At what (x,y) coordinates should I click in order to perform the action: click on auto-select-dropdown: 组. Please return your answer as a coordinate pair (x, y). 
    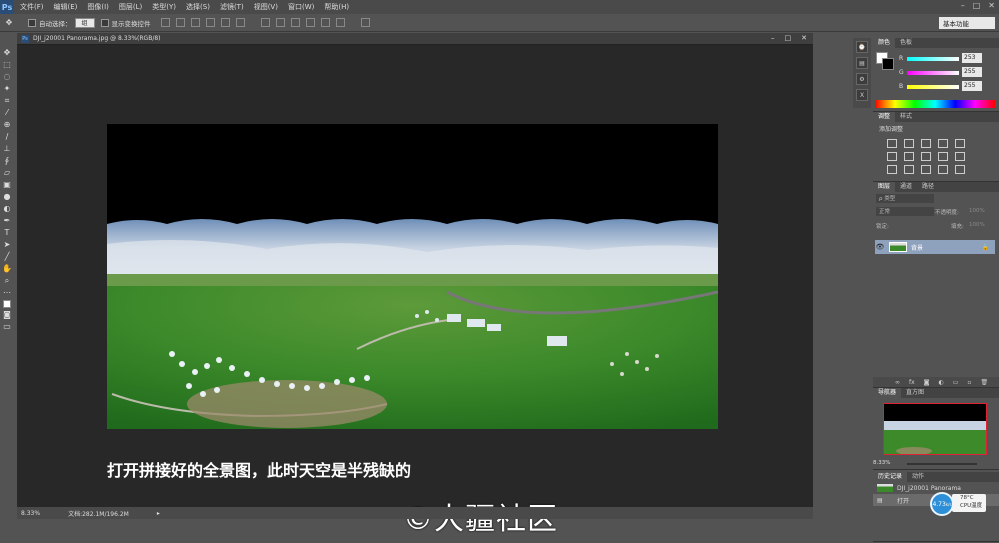
    Looking at the image, I should click on (84, 22).